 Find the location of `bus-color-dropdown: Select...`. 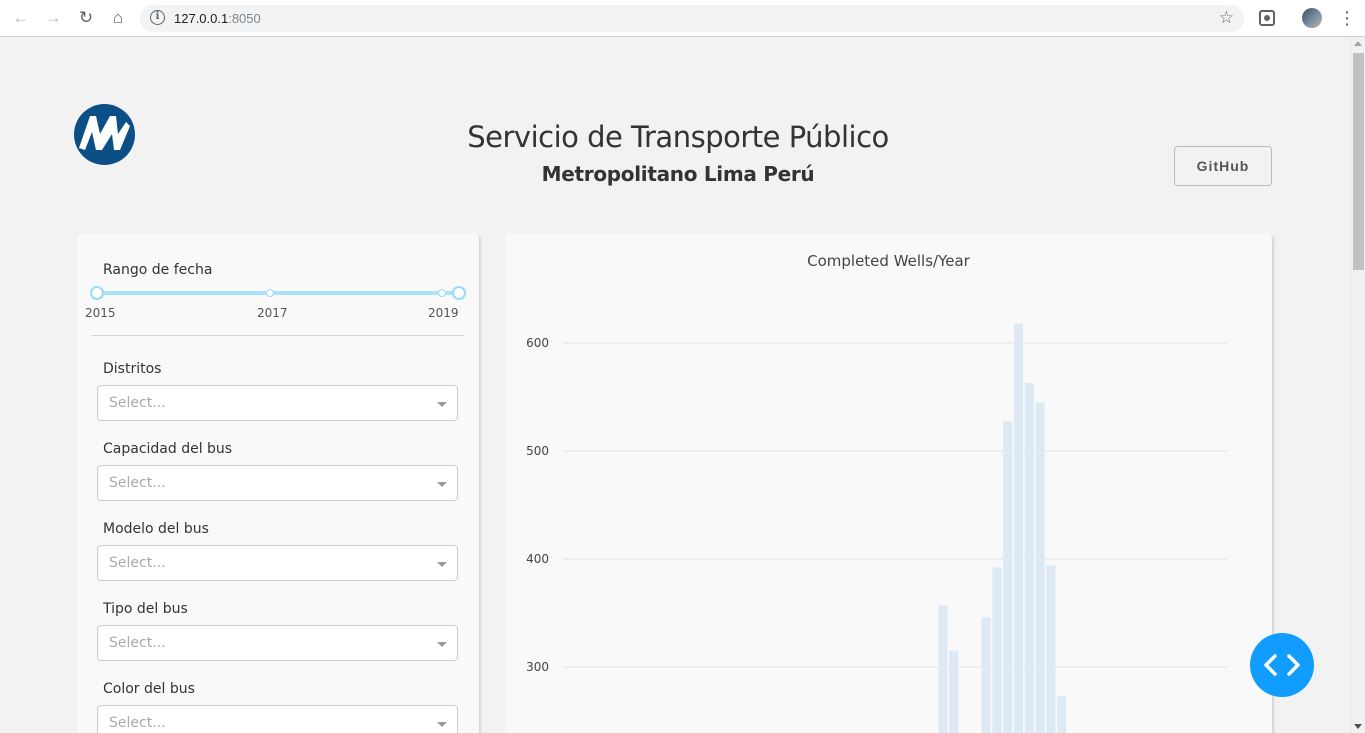

bus-color-dropdown: Select... is located at coordinates (277, 719).